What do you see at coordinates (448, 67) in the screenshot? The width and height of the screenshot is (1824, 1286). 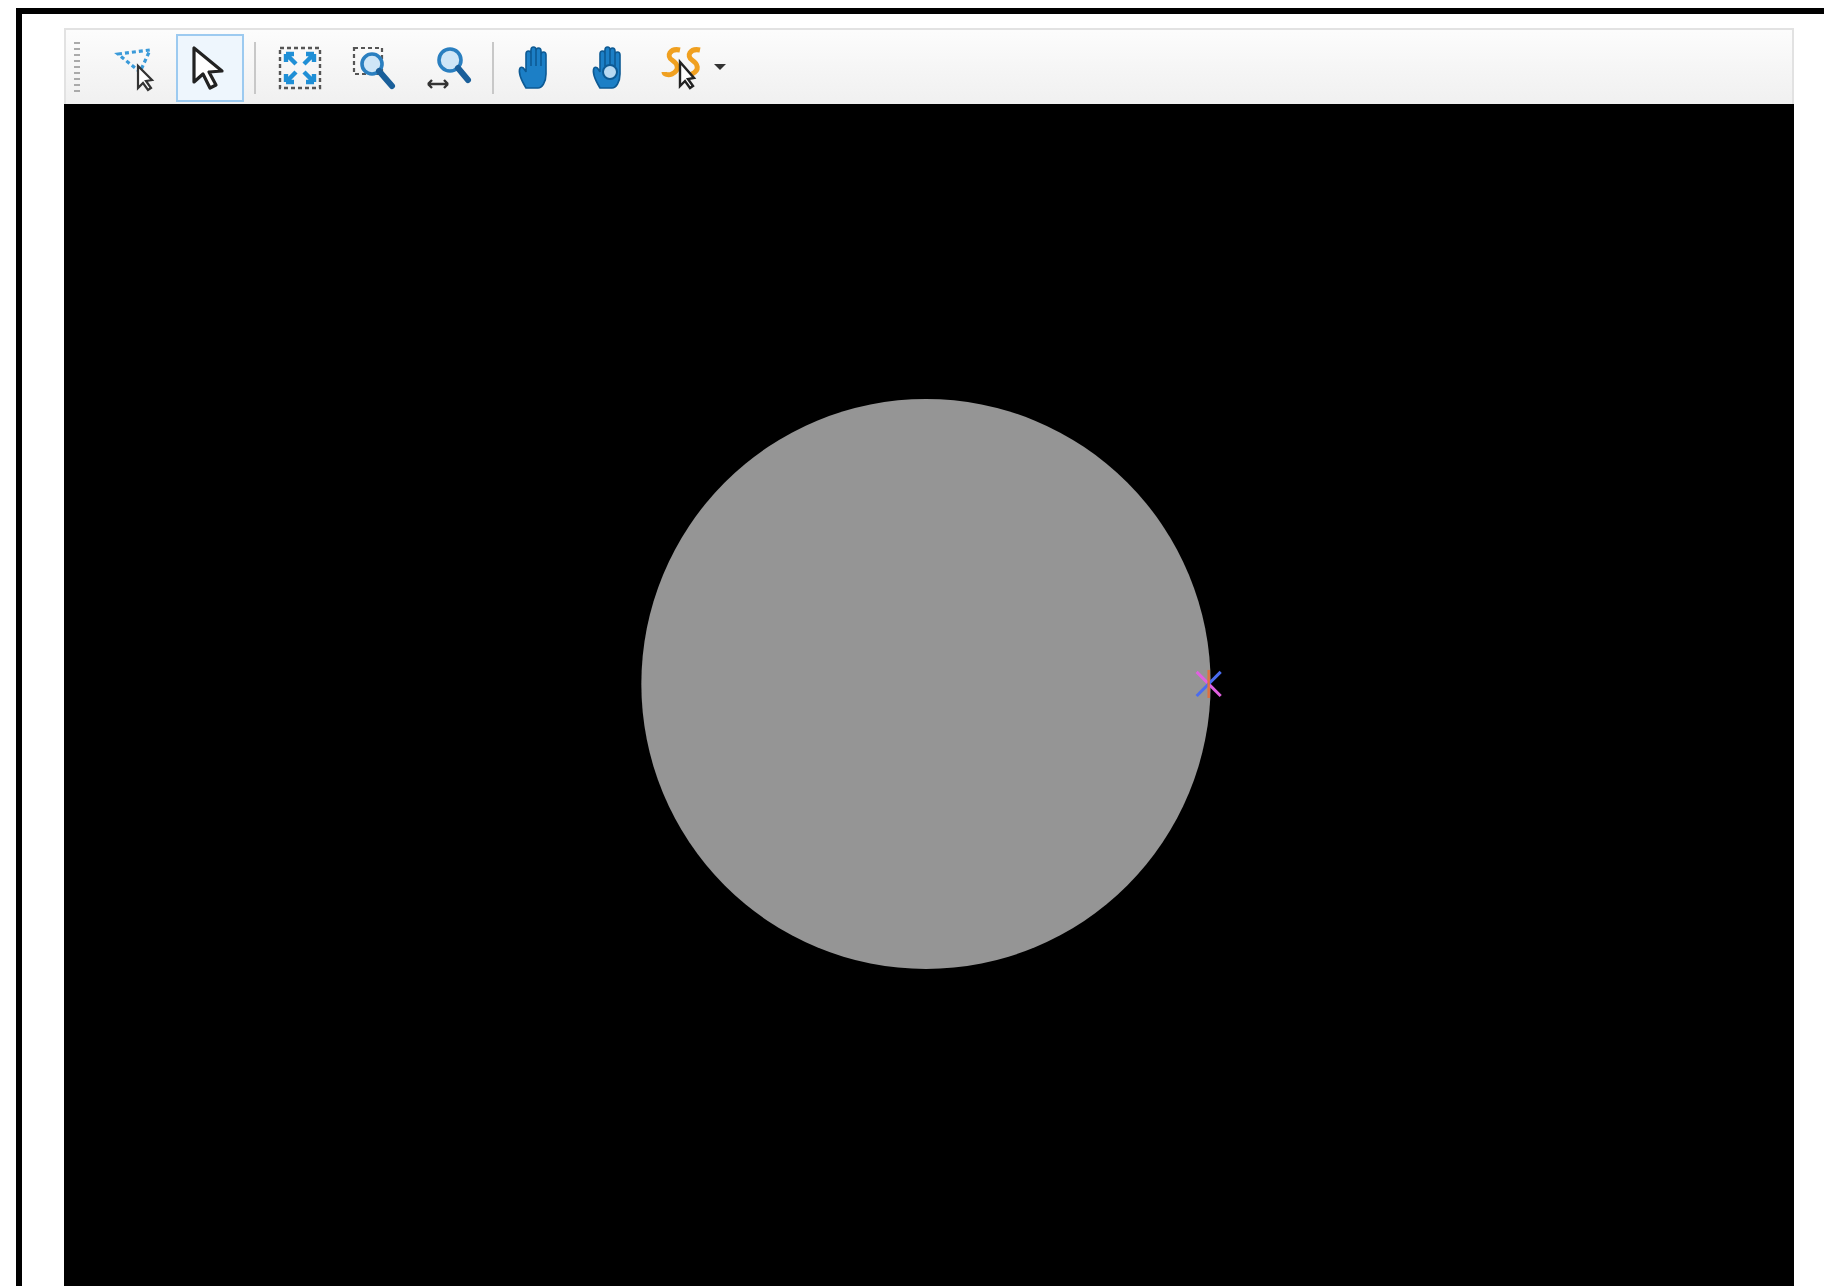 I see `magnifier-icon` at bounding box center [448, 67].